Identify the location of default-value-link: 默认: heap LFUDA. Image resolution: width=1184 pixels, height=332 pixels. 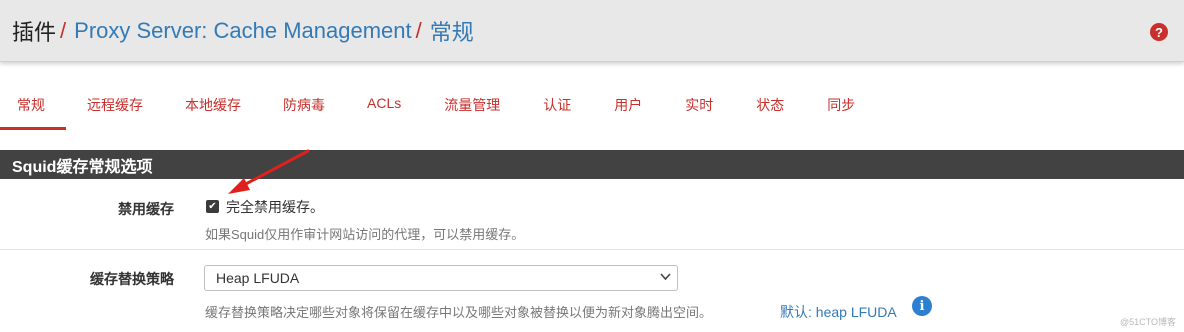
(838, 312).